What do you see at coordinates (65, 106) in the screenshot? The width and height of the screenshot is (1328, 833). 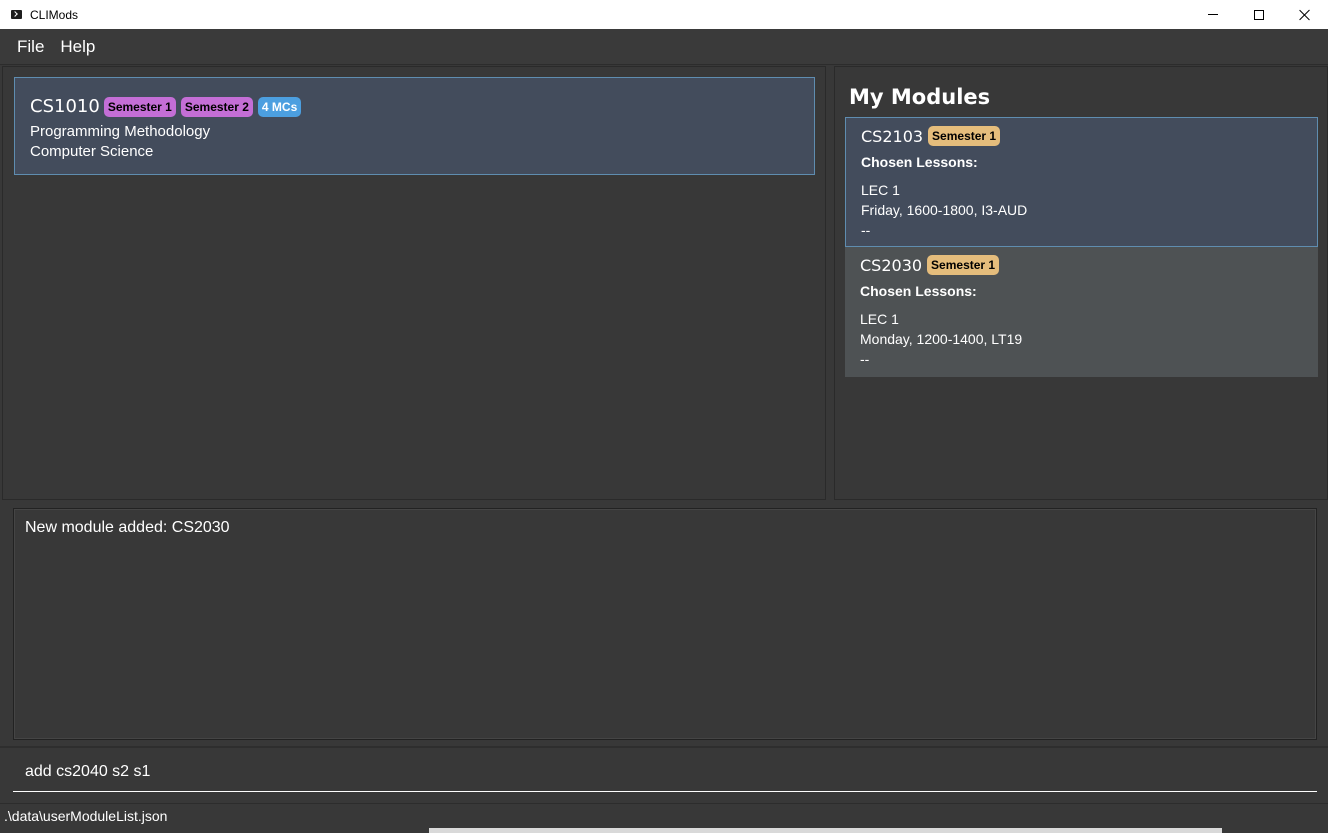 I see `module-code: CS1010` at bounding box center [65, 106].